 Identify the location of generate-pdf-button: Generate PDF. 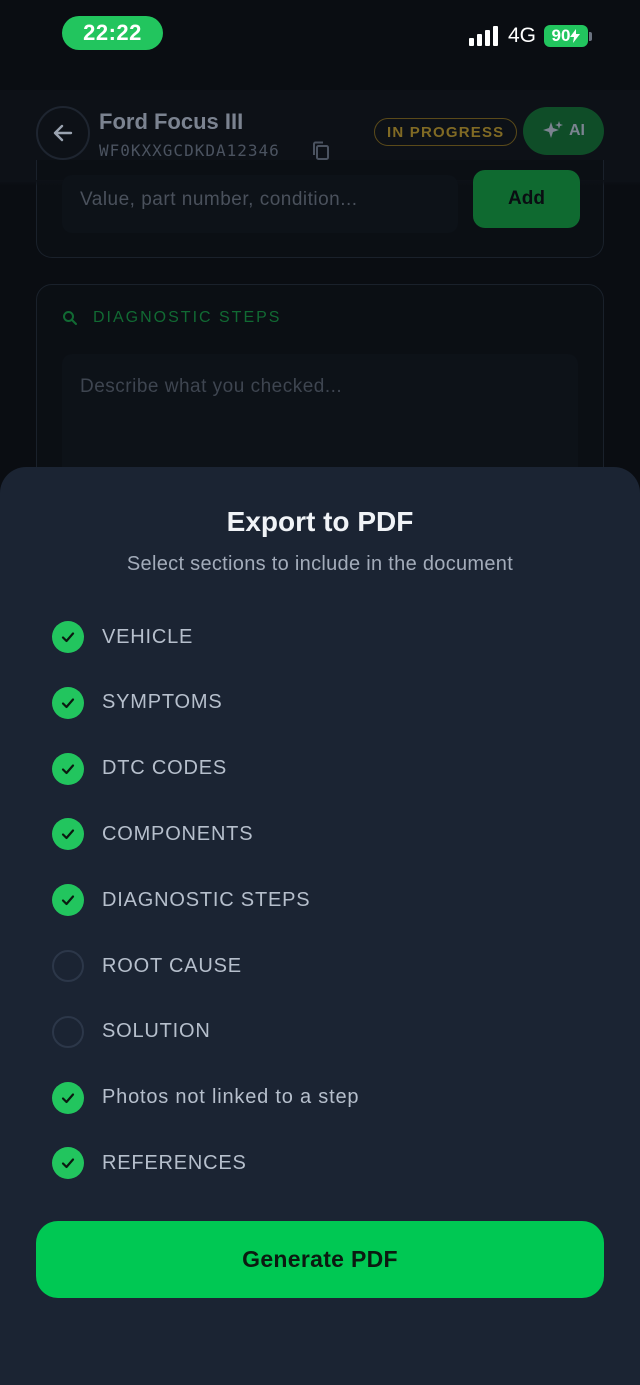
(320, 1259).